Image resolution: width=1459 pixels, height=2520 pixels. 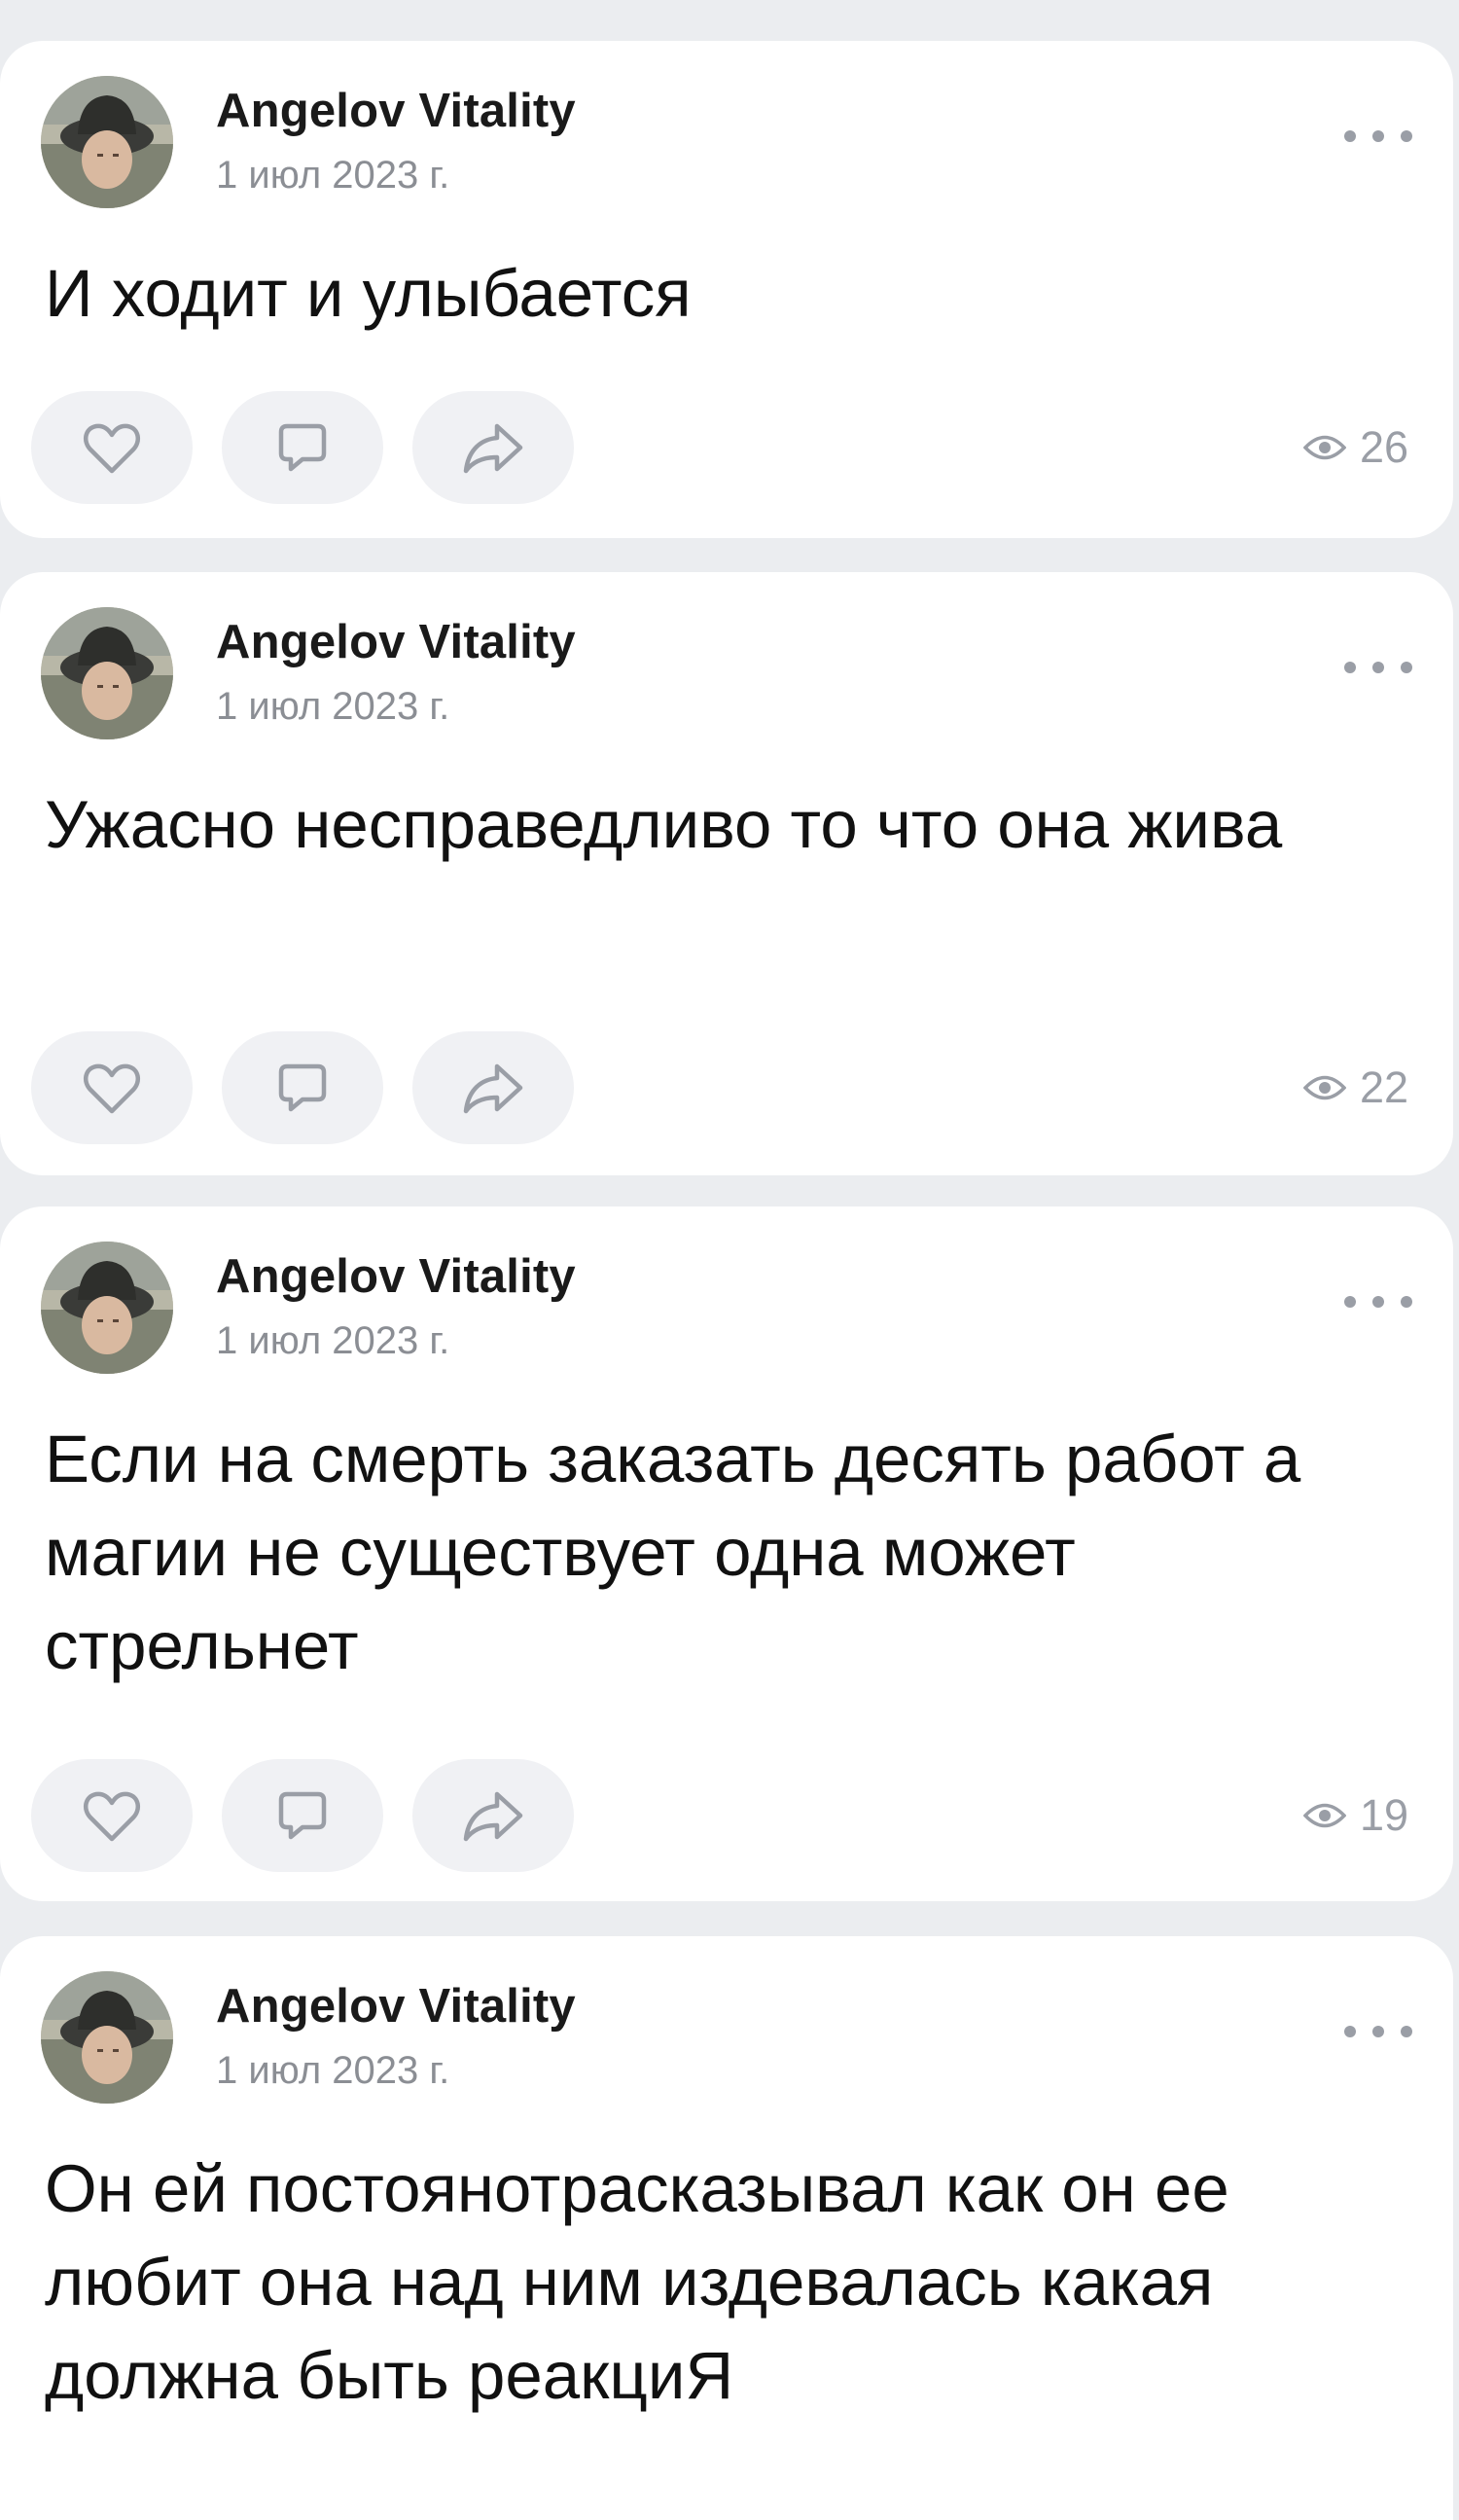 What do you see at coordinates (1384, 1087) in the screenshot?
I see `views-count: 22` at bounding box center [1384, 1087].